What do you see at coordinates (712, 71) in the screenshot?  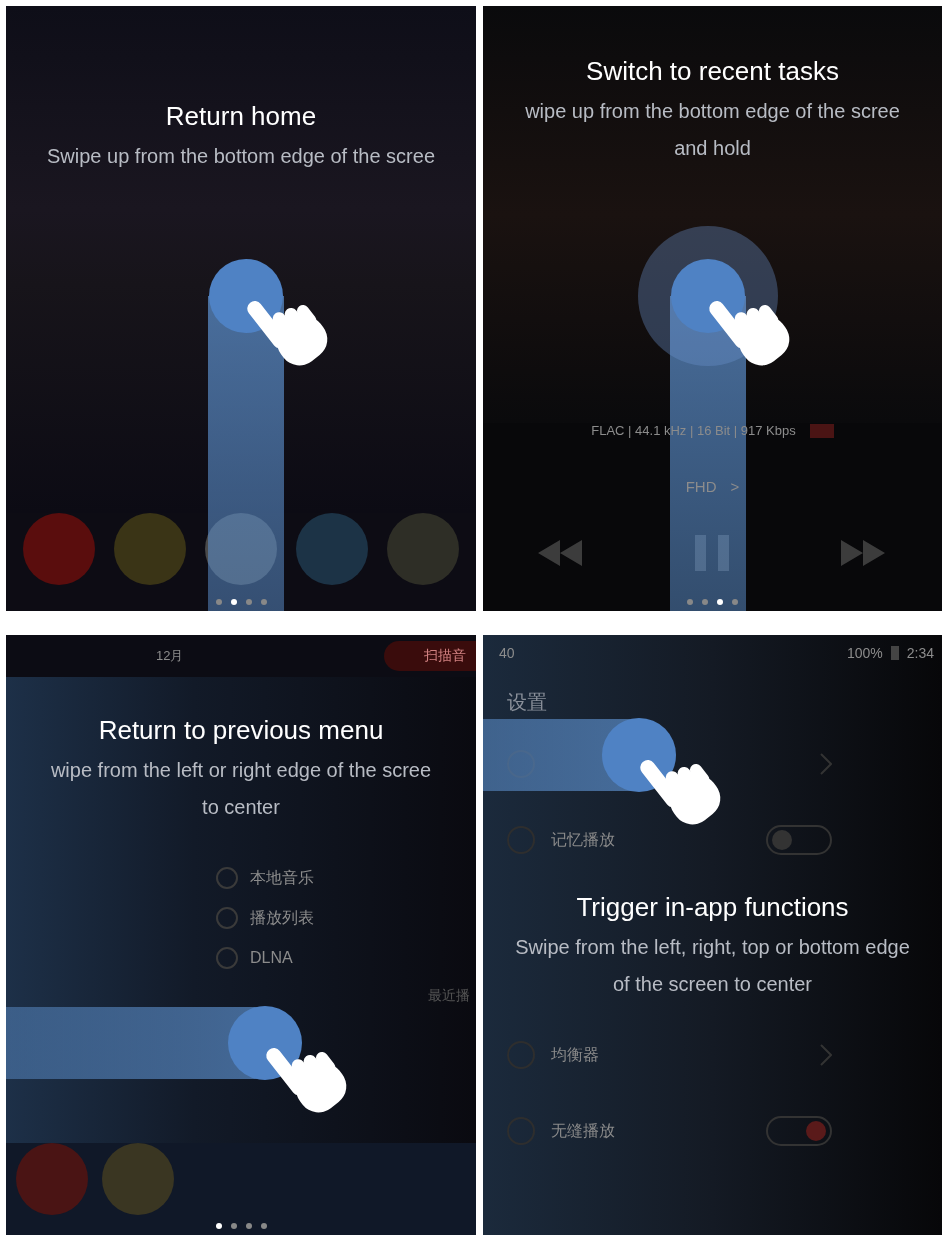 I see `gesture-title: Switch to recent tasks` at bounding box center [712, 71].